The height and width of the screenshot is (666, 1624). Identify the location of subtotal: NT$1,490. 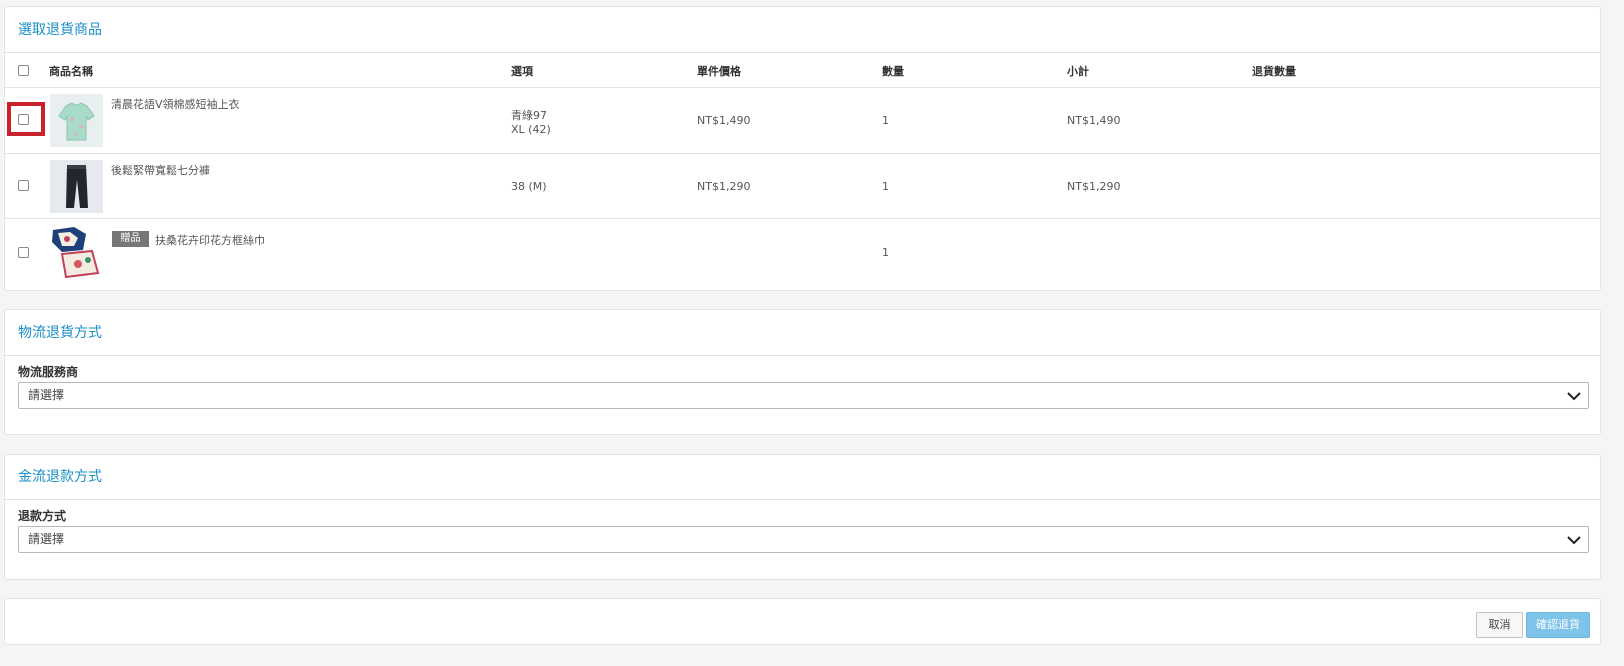
(1094, 120).